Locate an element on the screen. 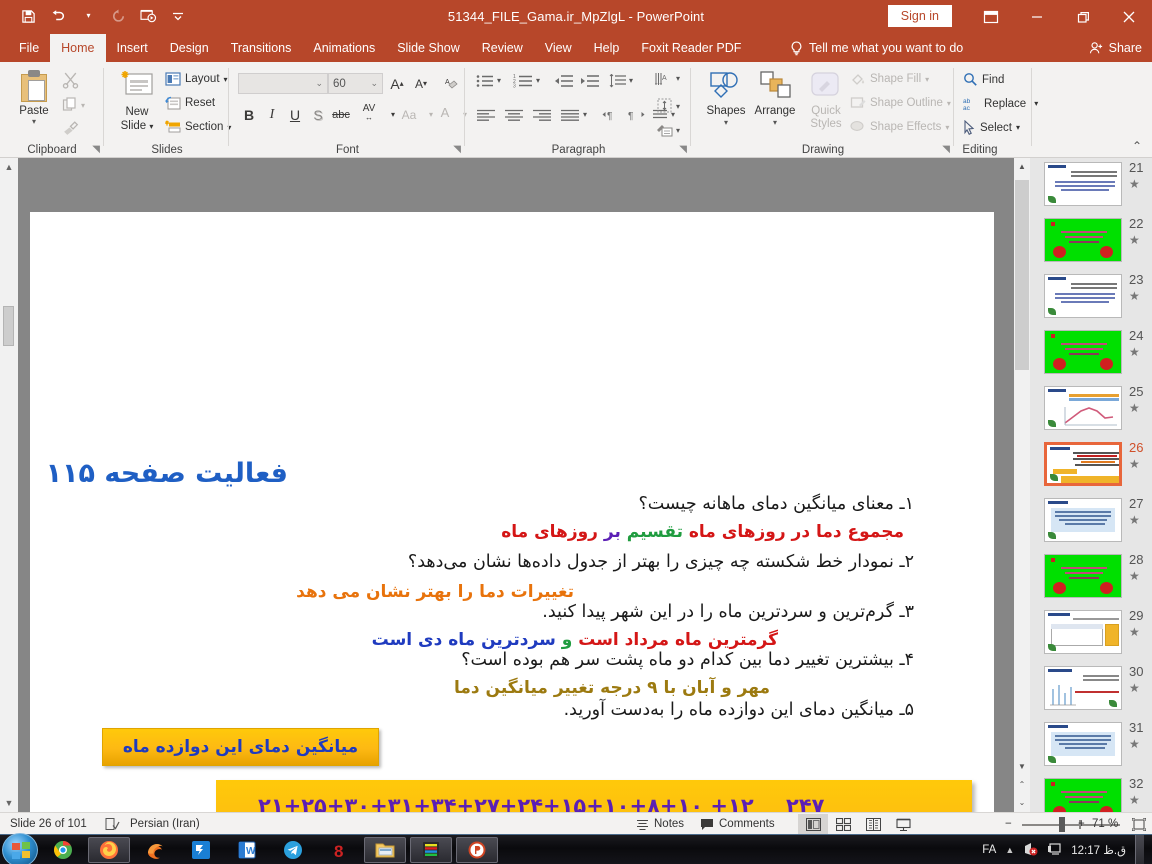 The image size is (1152, 864). slide-vertical-scrollbar: ▲ ▼ ⌃ ⌄ is located at coordinates (1022, 485).